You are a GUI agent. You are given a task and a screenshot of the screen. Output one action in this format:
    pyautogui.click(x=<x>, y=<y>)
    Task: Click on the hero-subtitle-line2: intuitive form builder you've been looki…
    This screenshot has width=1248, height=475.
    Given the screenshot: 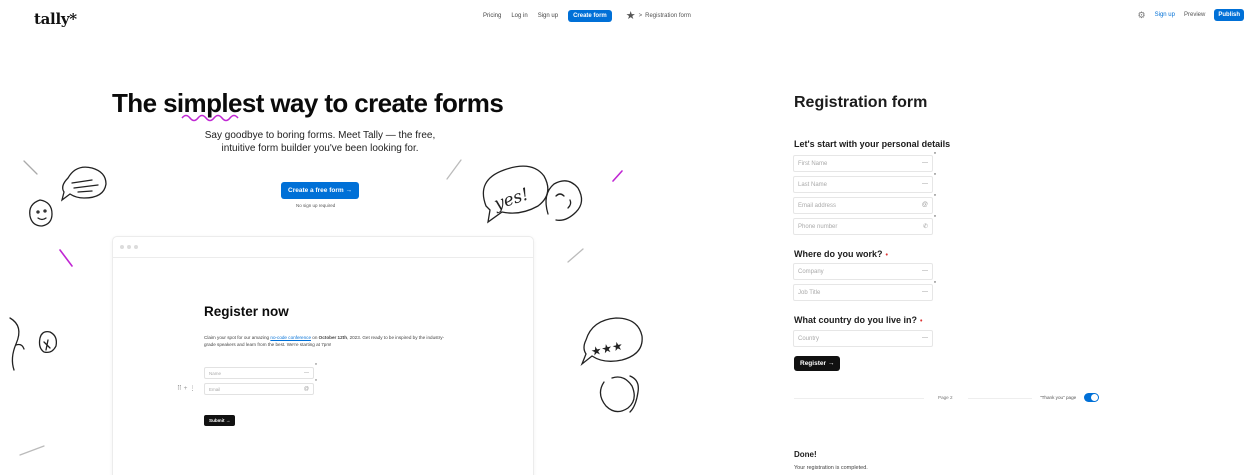 What is the action you would take?
    pyautogui.click(x=320, y=148)
    